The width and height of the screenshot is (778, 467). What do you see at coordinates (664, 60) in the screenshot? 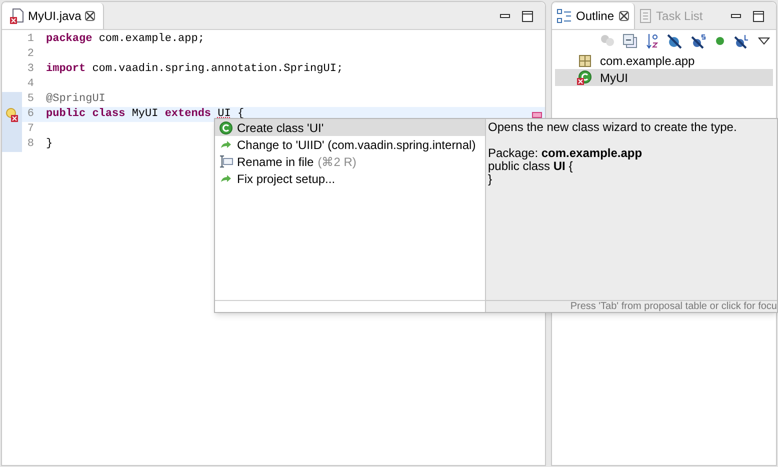
I see `tree-item: com.example.app` at bounding box center [664, 60].